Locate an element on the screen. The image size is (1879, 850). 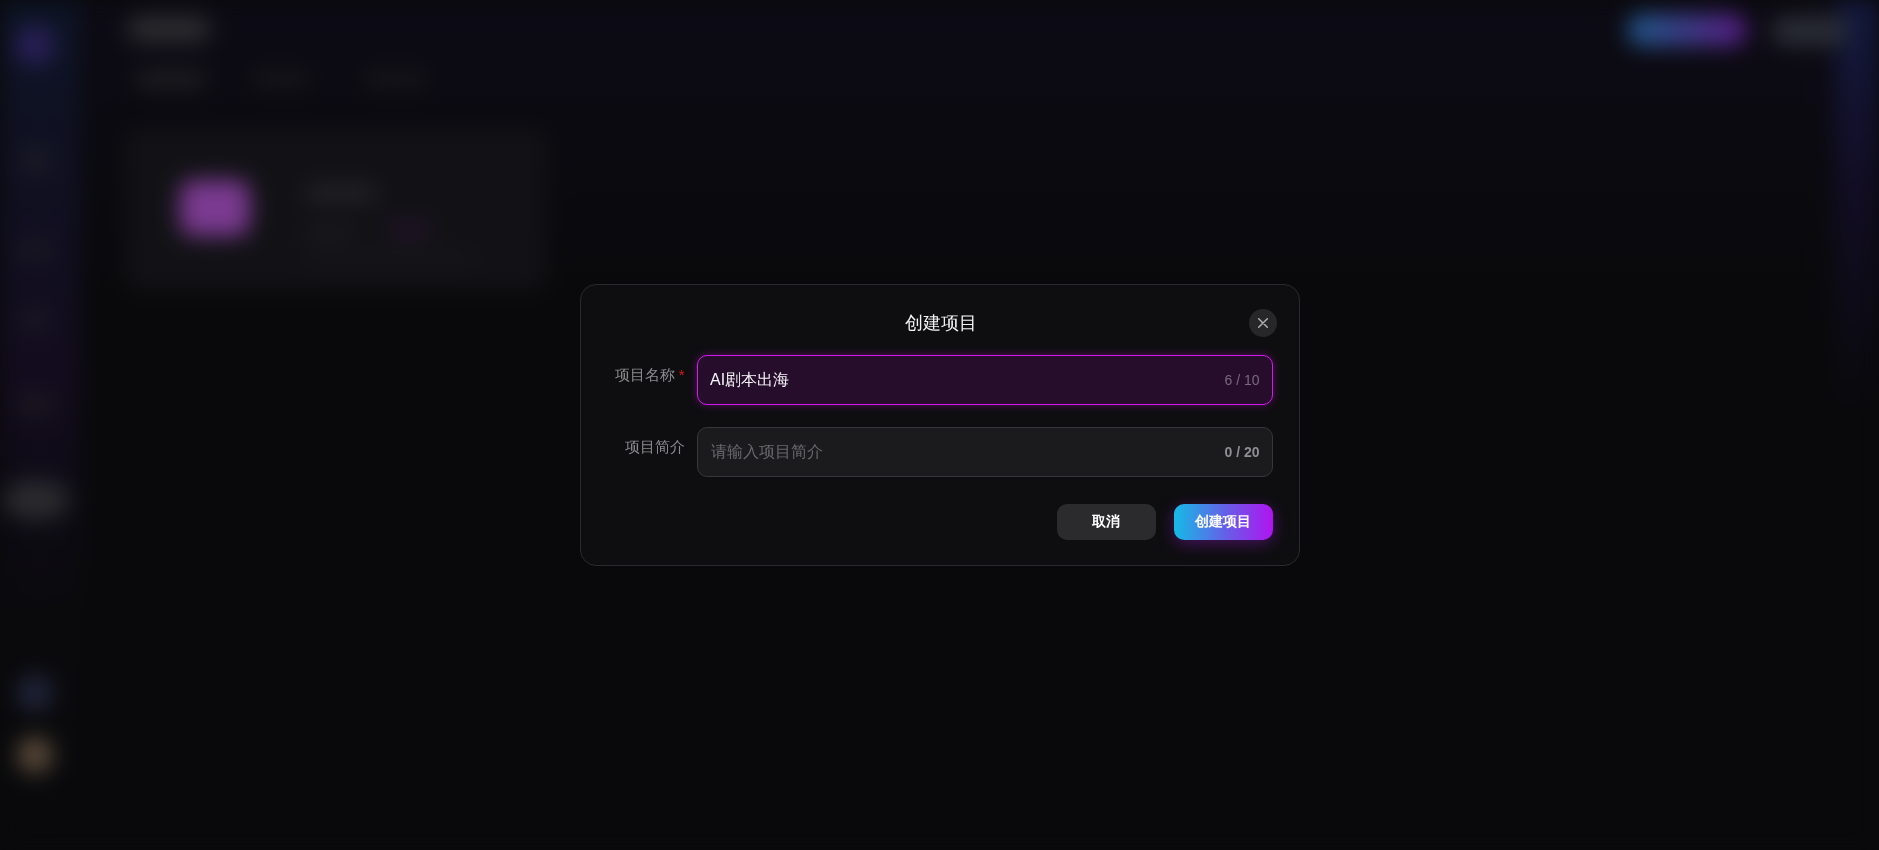
close-button is located at coordinates (1262, 323).